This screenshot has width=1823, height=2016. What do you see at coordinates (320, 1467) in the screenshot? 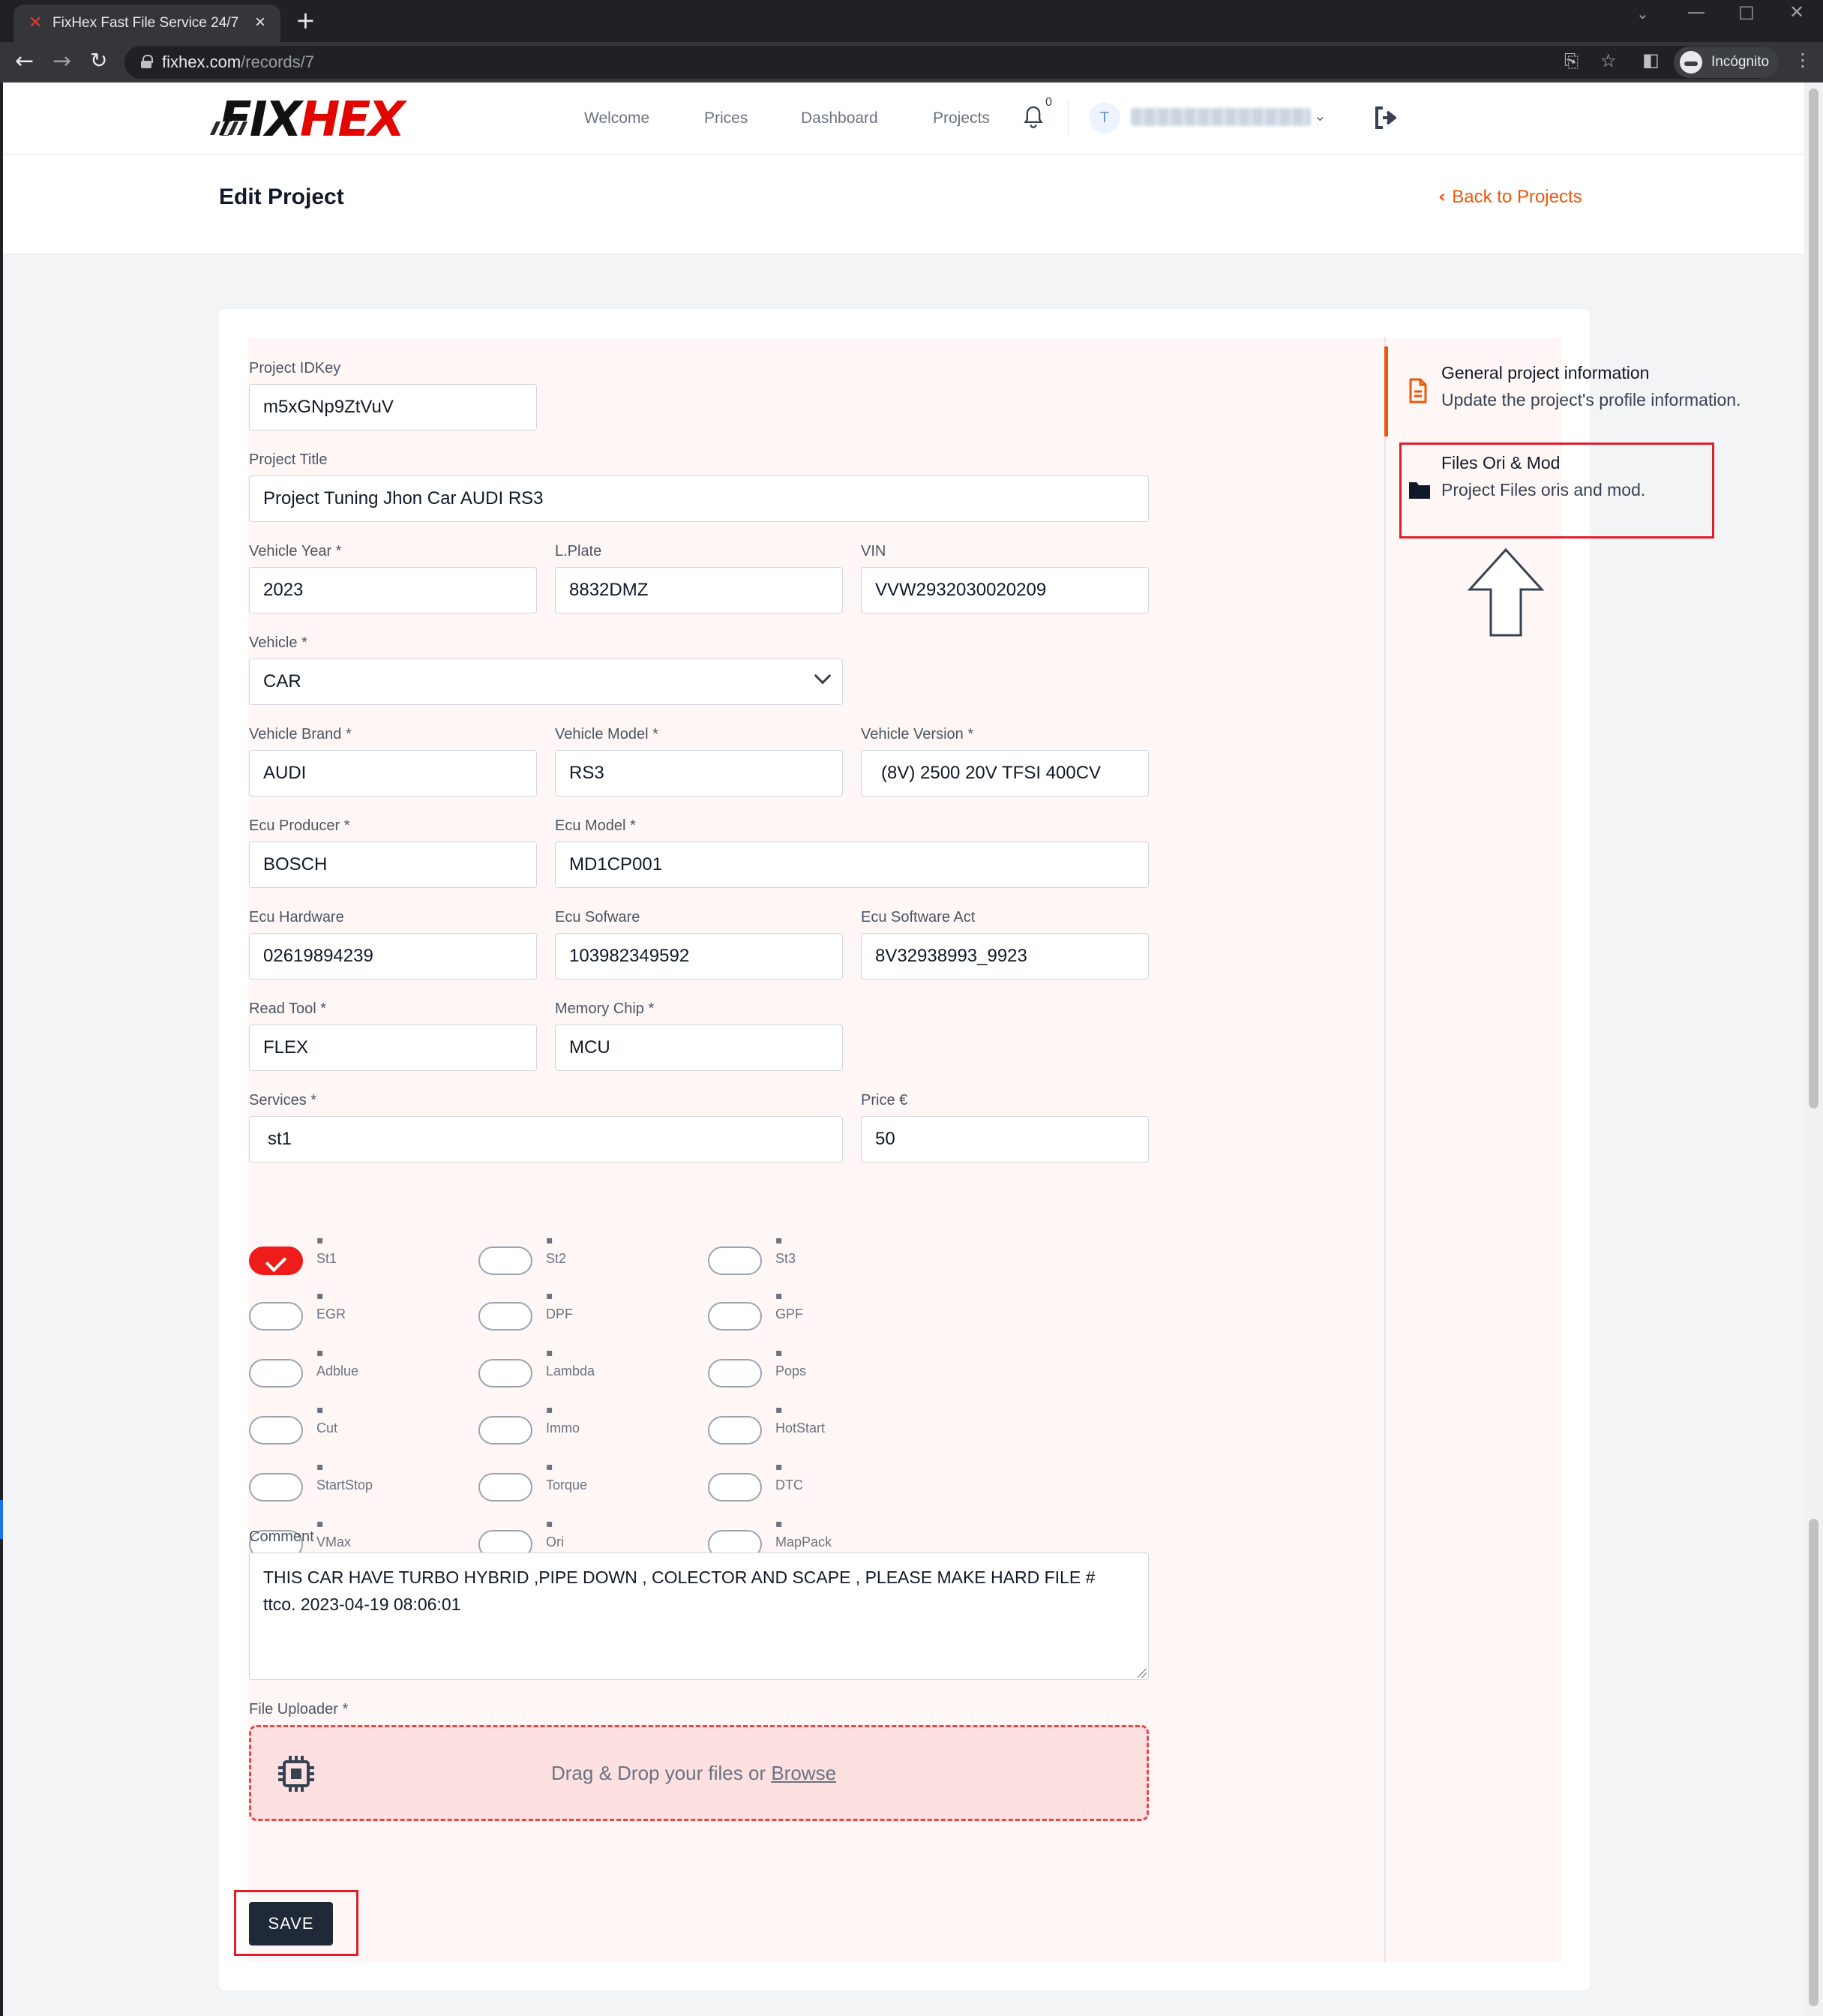
I see `power-icon: ▪` at bounding box center [320, 1467].